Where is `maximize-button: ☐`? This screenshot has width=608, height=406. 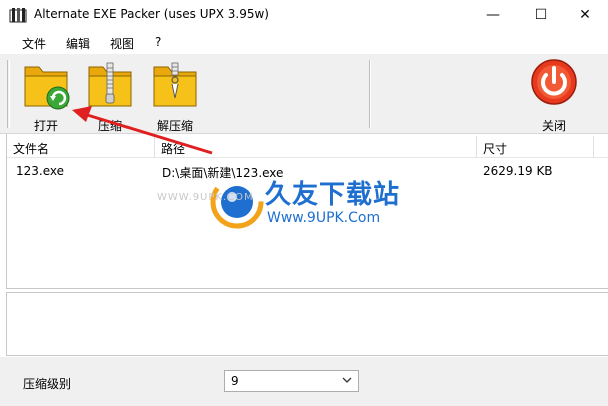 maximize-button: ☐ is located at coordinates (541, 15).